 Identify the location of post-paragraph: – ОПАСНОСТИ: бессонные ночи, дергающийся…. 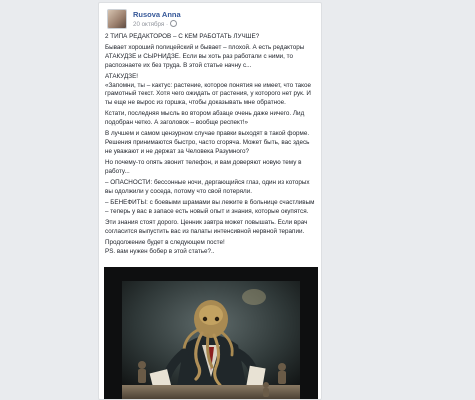
(207, 187).